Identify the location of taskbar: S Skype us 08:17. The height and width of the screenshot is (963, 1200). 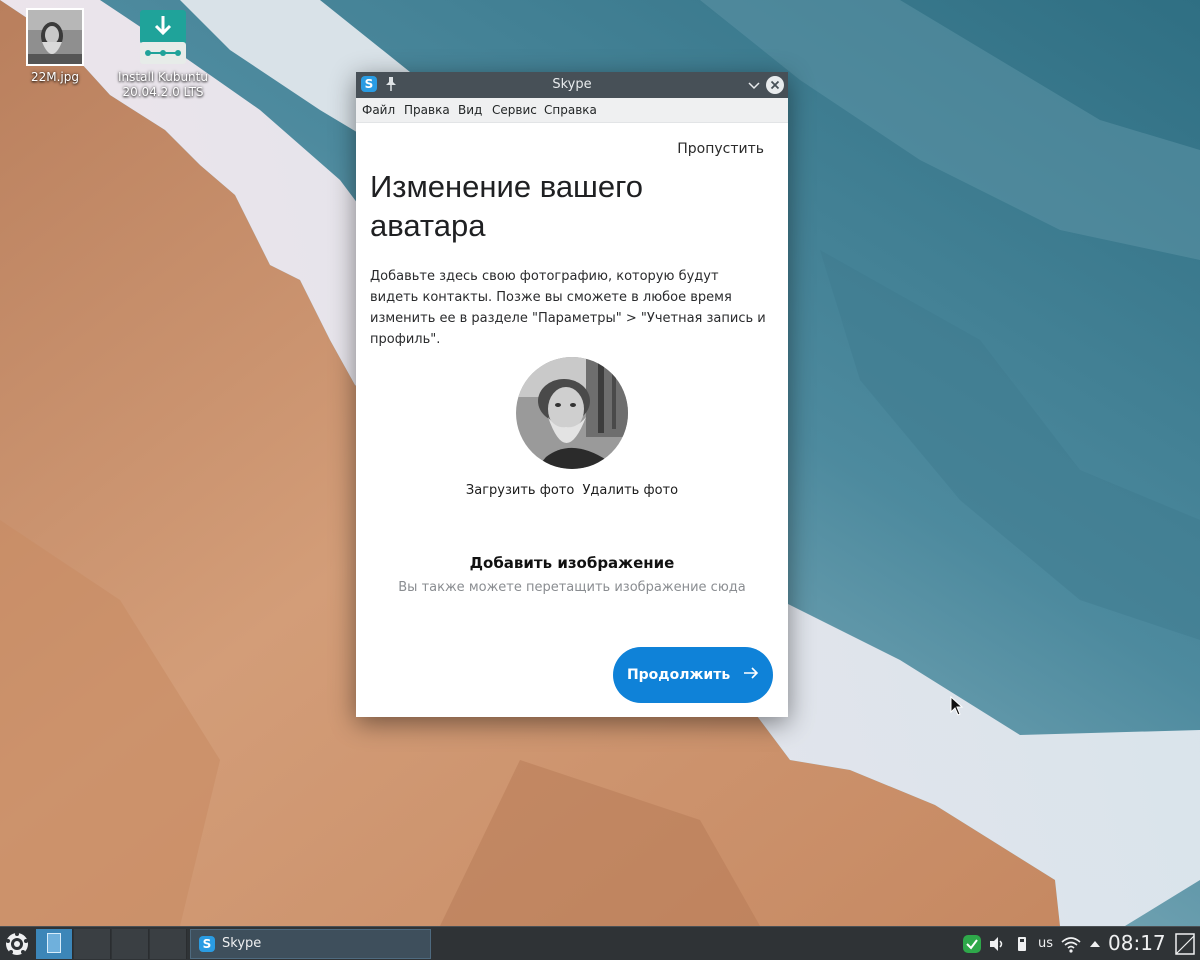
(600, 943).